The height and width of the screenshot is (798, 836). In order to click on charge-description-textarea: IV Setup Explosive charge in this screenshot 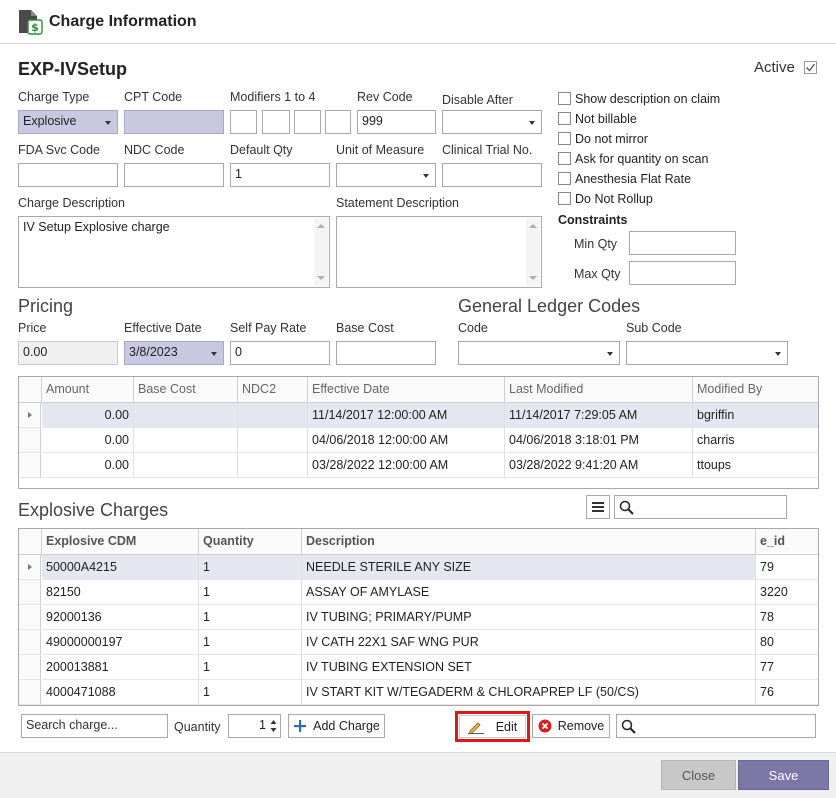, I will do `click(174, 252)`.